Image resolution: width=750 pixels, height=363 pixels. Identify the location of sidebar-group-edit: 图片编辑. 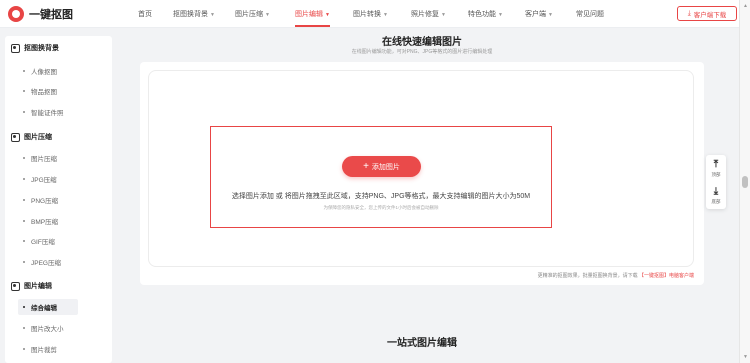
(31, 286).